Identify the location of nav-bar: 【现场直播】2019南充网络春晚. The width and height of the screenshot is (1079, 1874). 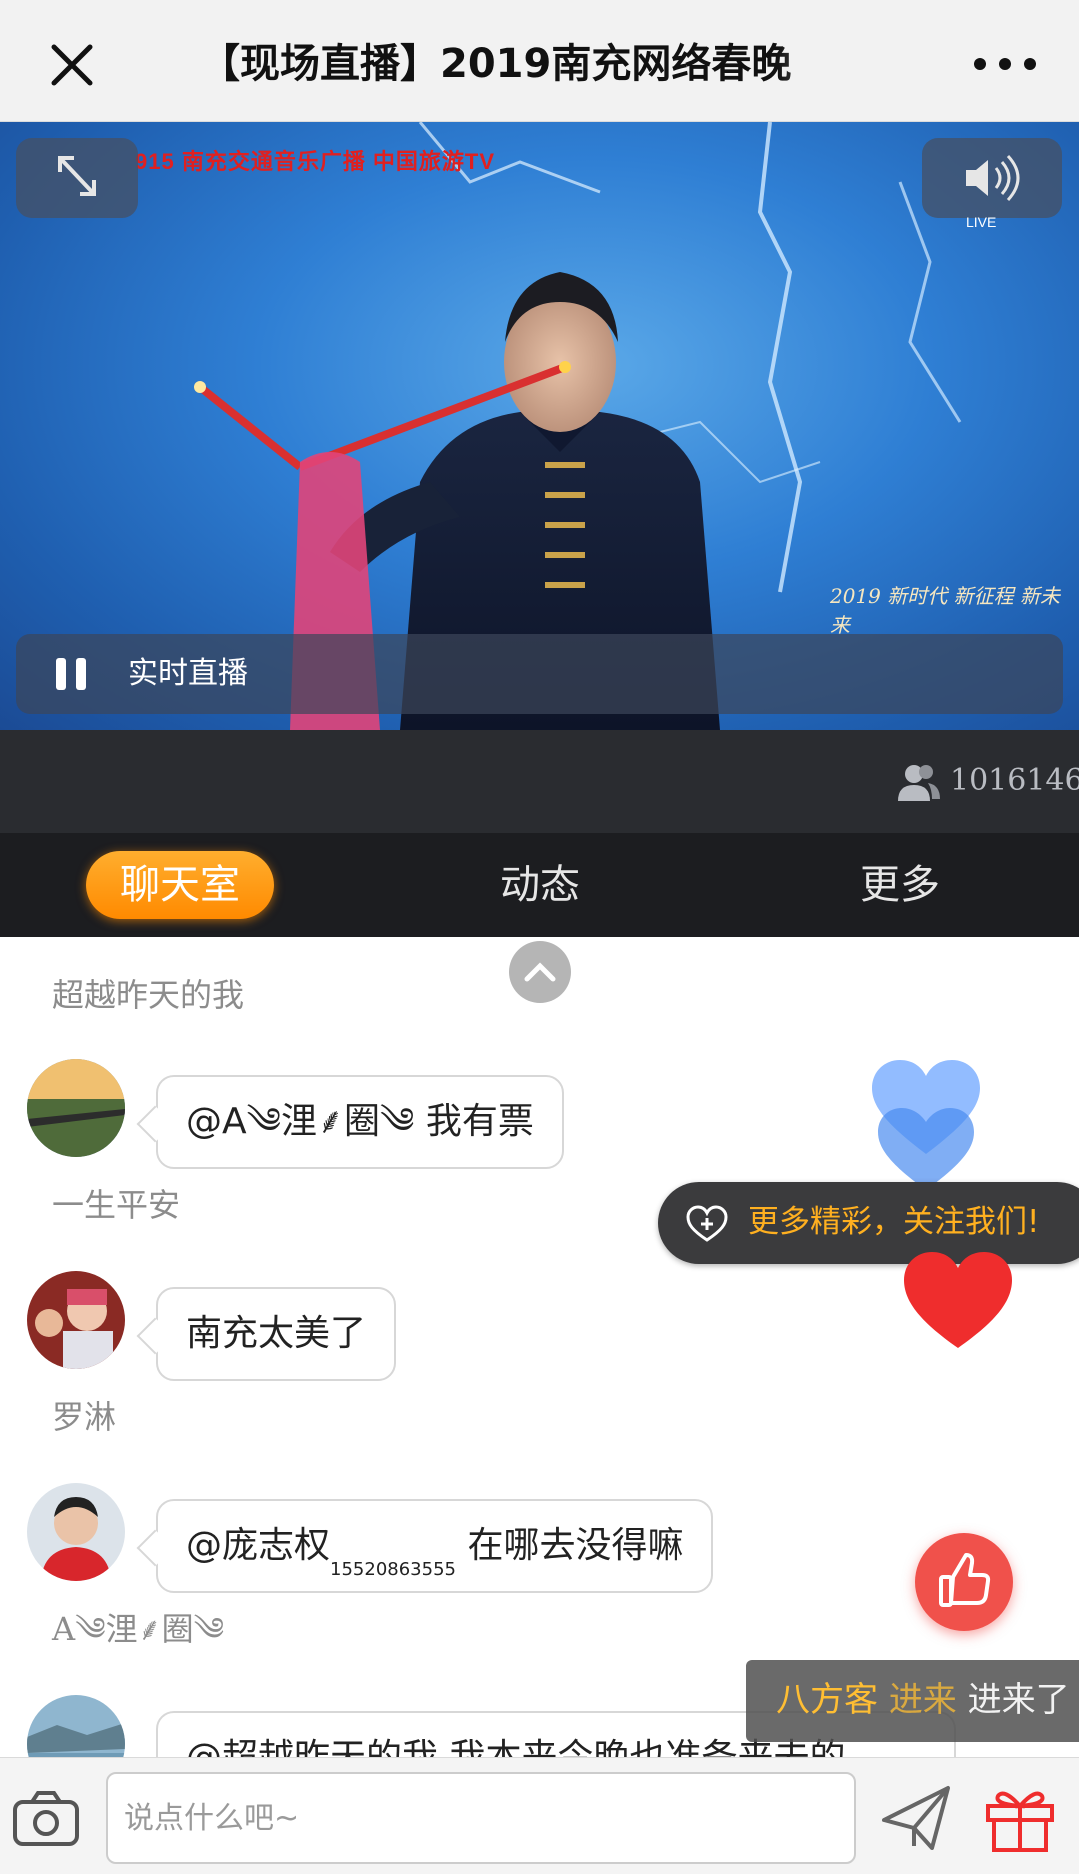
(539, 61).